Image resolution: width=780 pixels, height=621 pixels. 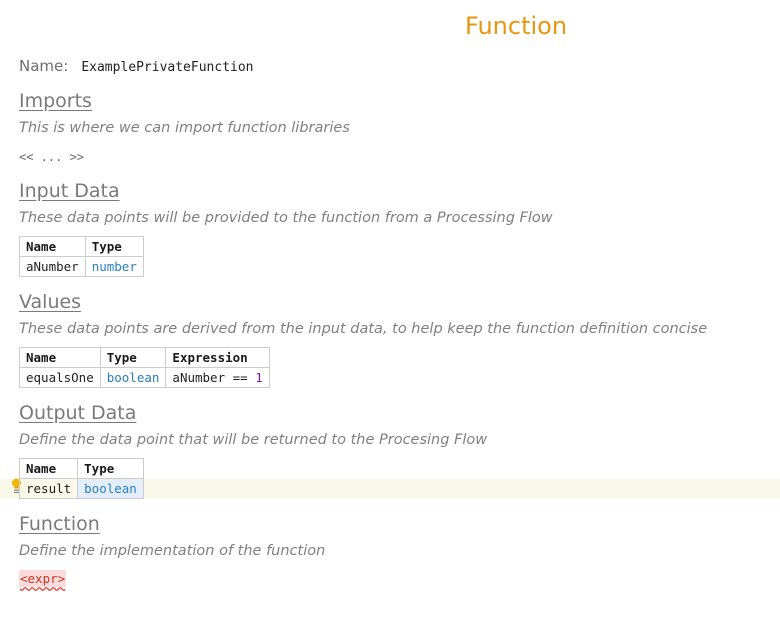 I want to click on output-data-table: Name Type result boolean, so click(x=81, y=478).